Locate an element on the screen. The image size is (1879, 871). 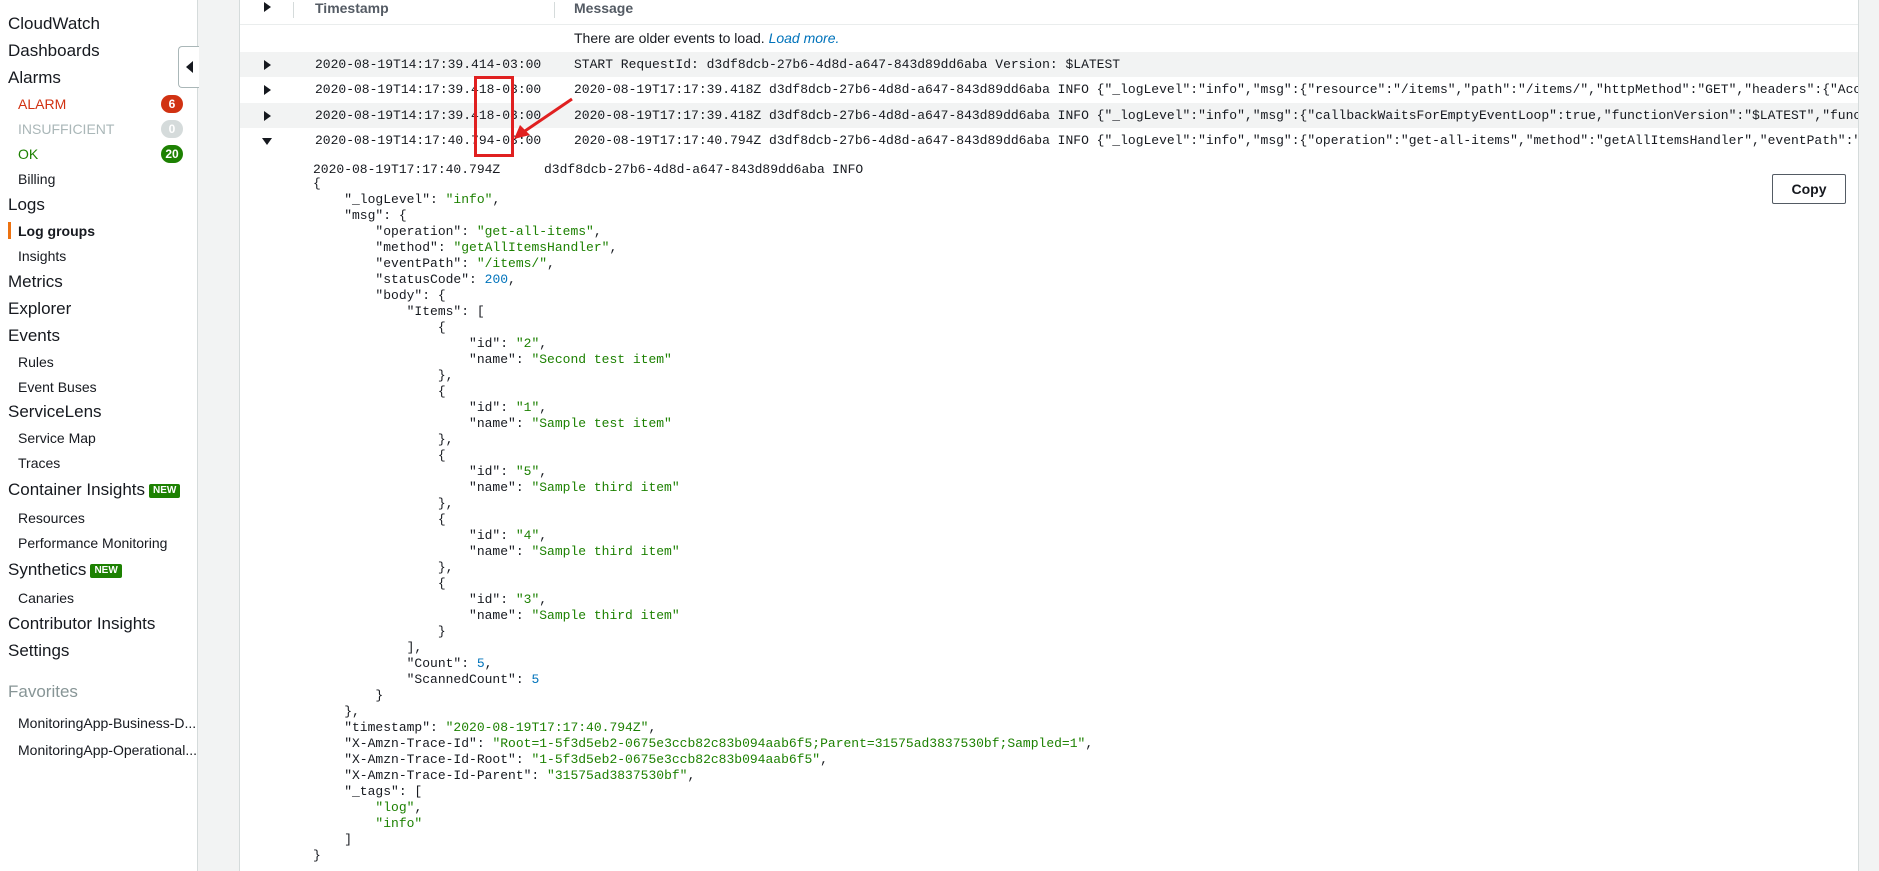
column-header-message: Message is located at coordinates (603, 8).